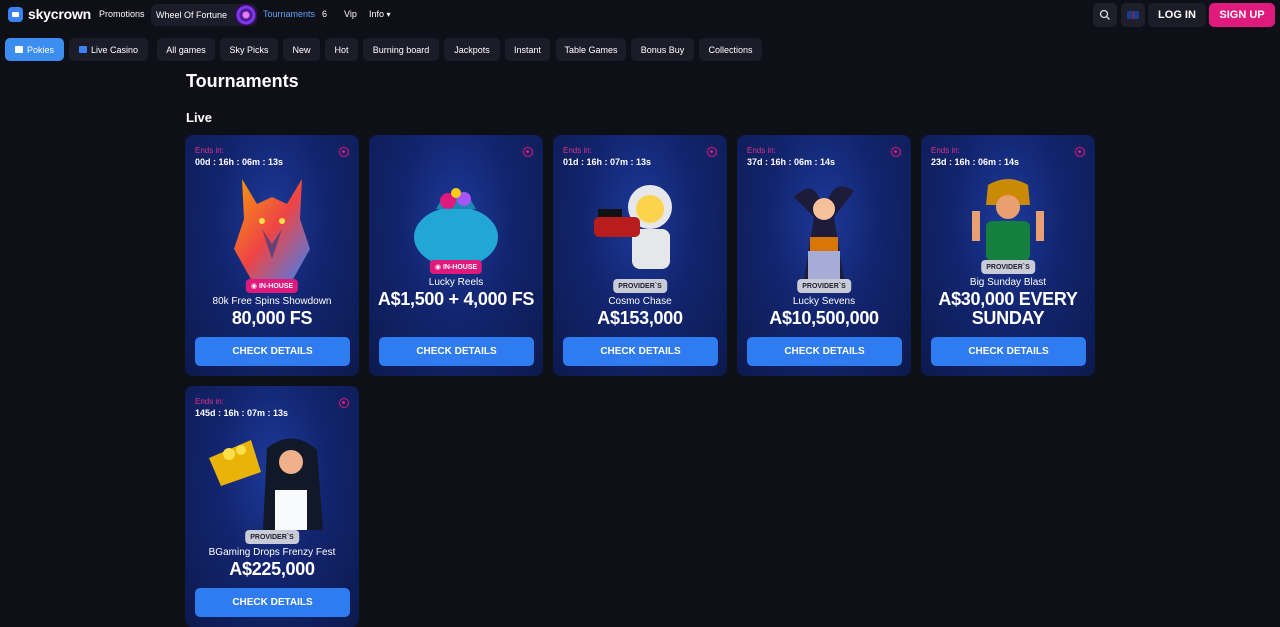  What do you see at coordinates (272, 552) in the screenshot?
I see `tournament-name: BGaming Drops Frenzy Fest` at bounding box center [272, 552].